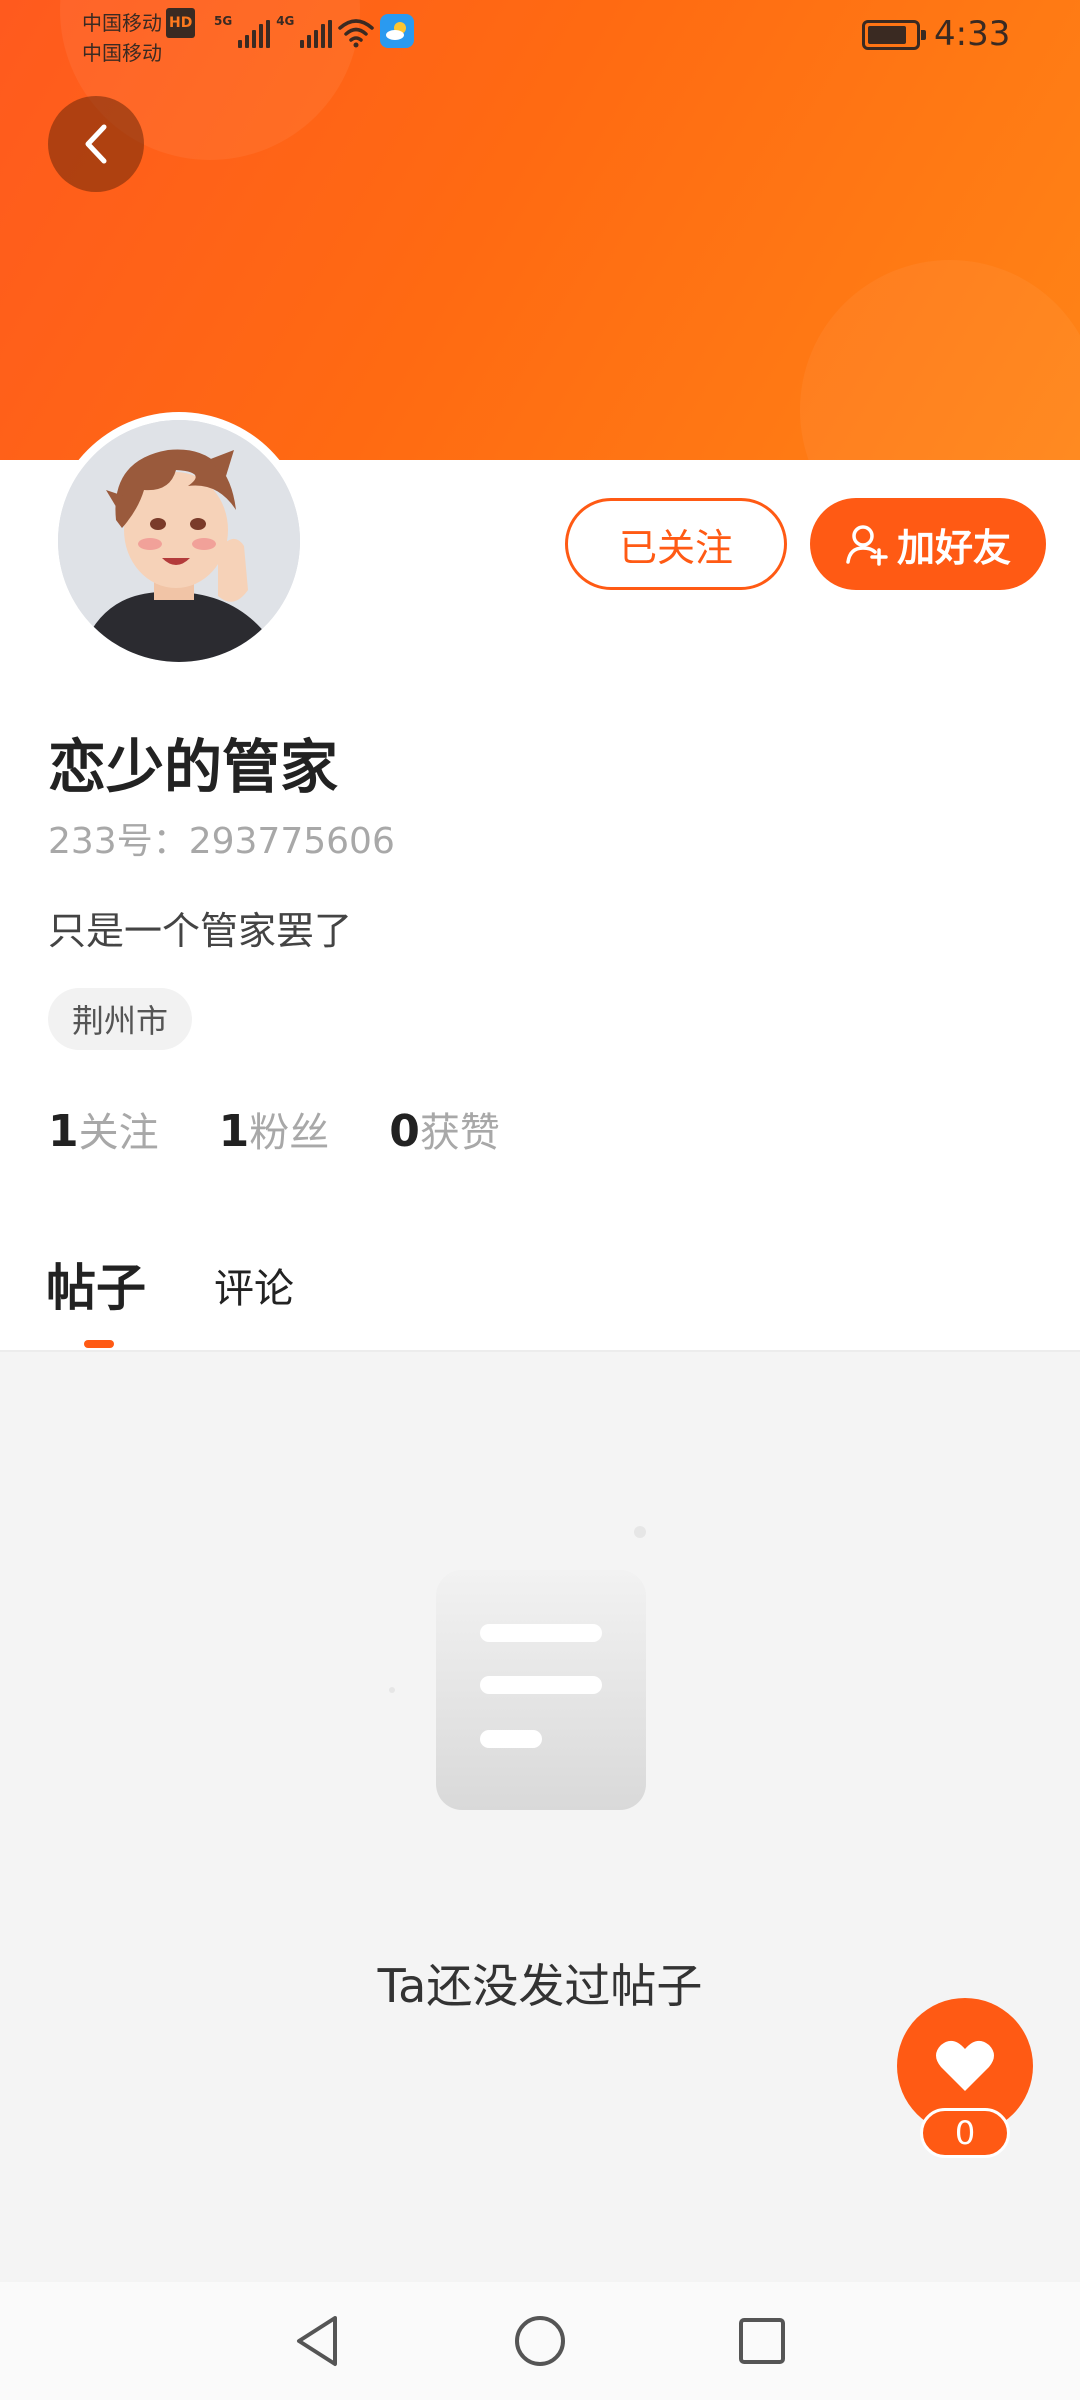  I want to click on add-user-icon, so click(867, 545).